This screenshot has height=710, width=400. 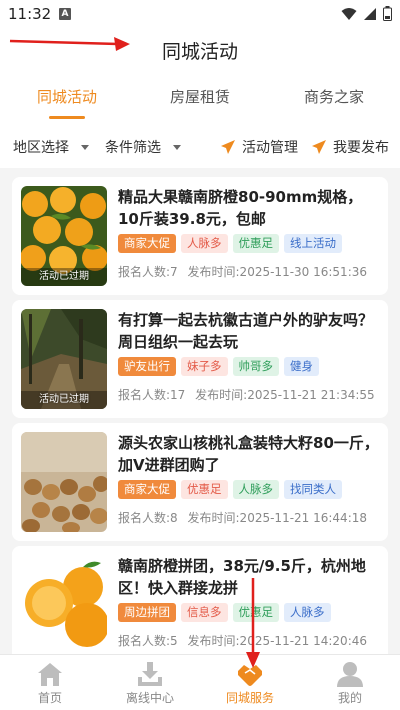 I want to click on walnuts-image, so click(x=64, y=482).